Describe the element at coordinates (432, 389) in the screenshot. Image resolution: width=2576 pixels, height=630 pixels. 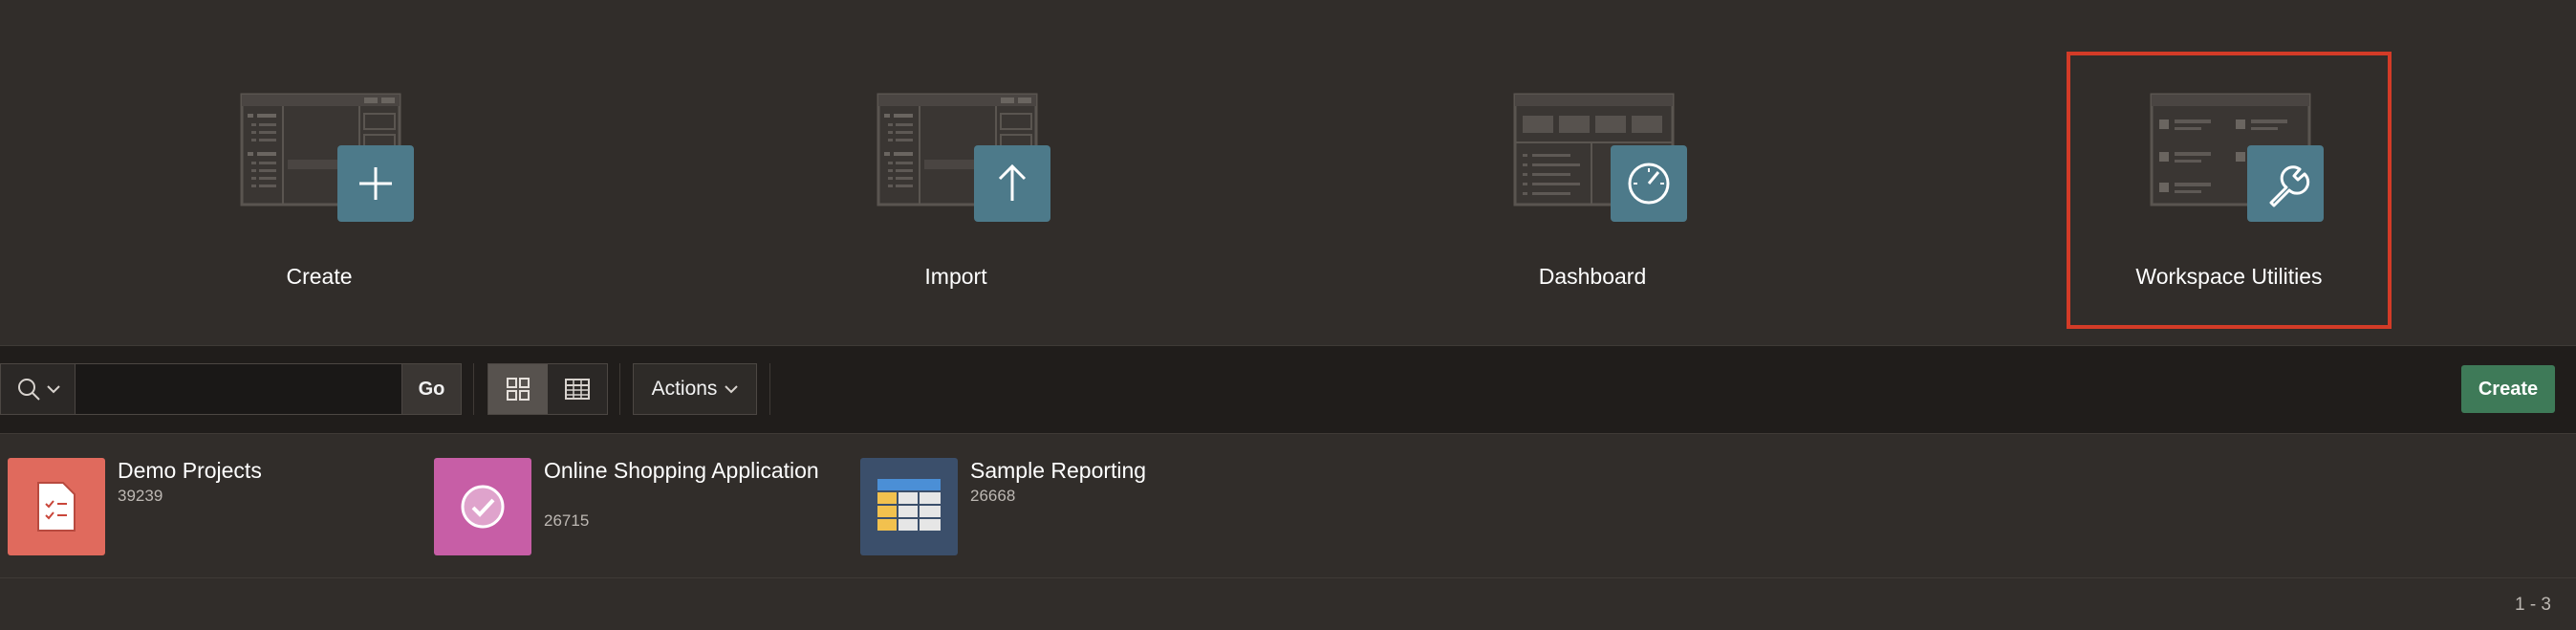
I see `go-button: Go` at that location.